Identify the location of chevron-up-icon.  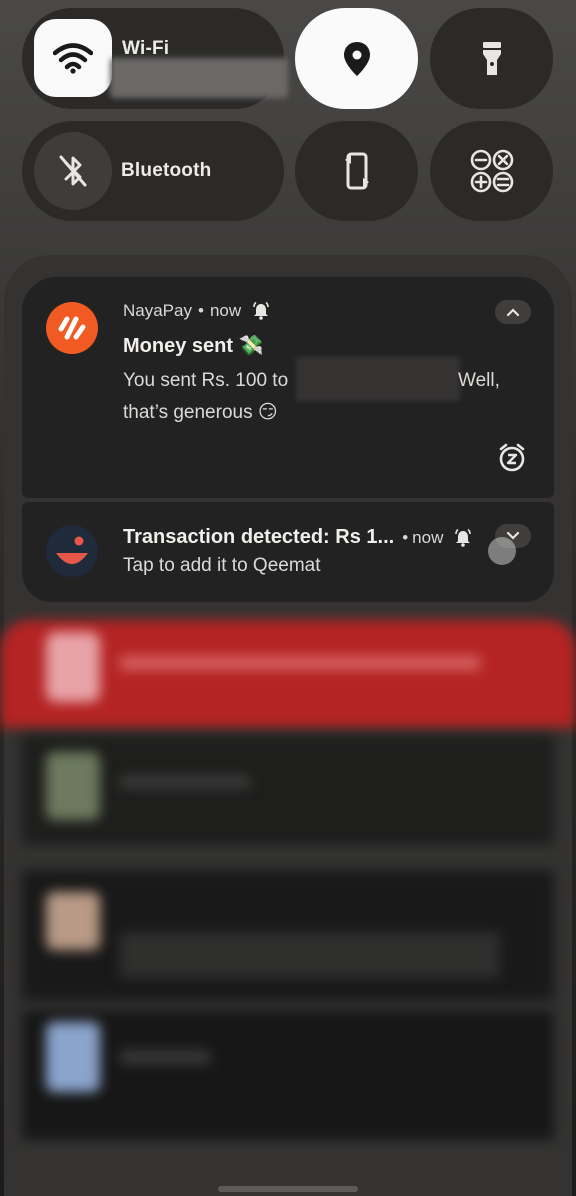
(513, 312).